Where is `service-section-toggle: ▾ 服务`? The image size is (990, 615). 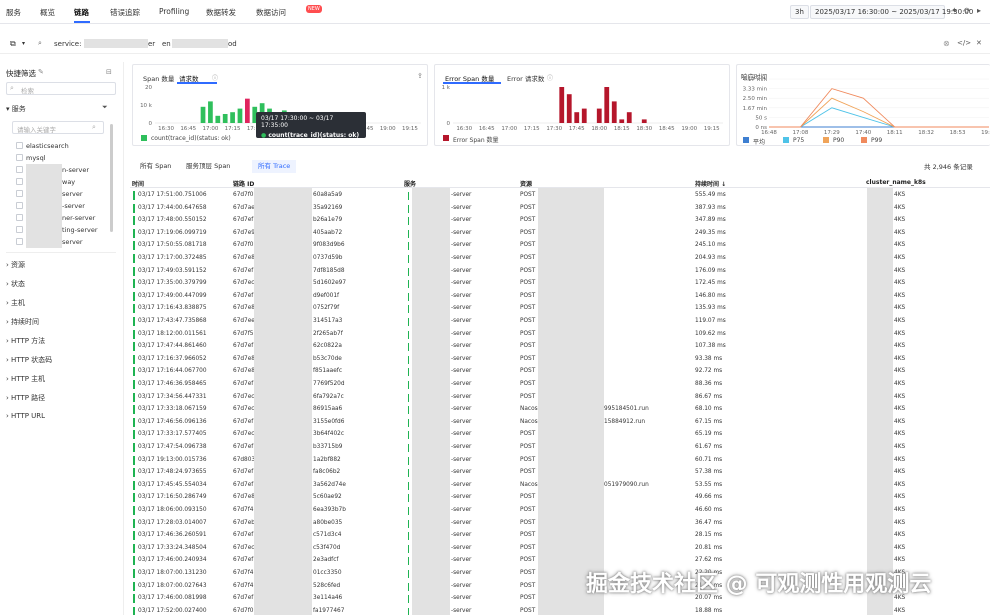 service-section-toggle: ▾ 服务 is located at coordinates (16, 109).